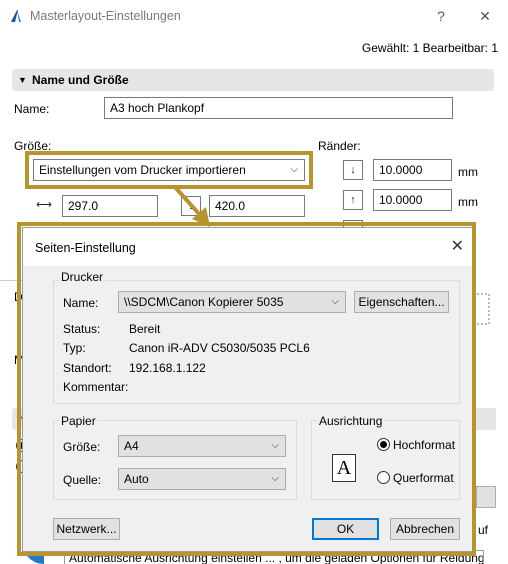  Describe the element at coordinates (16, 16) in the screenshot. I see `archicad-app-icon` at that location.